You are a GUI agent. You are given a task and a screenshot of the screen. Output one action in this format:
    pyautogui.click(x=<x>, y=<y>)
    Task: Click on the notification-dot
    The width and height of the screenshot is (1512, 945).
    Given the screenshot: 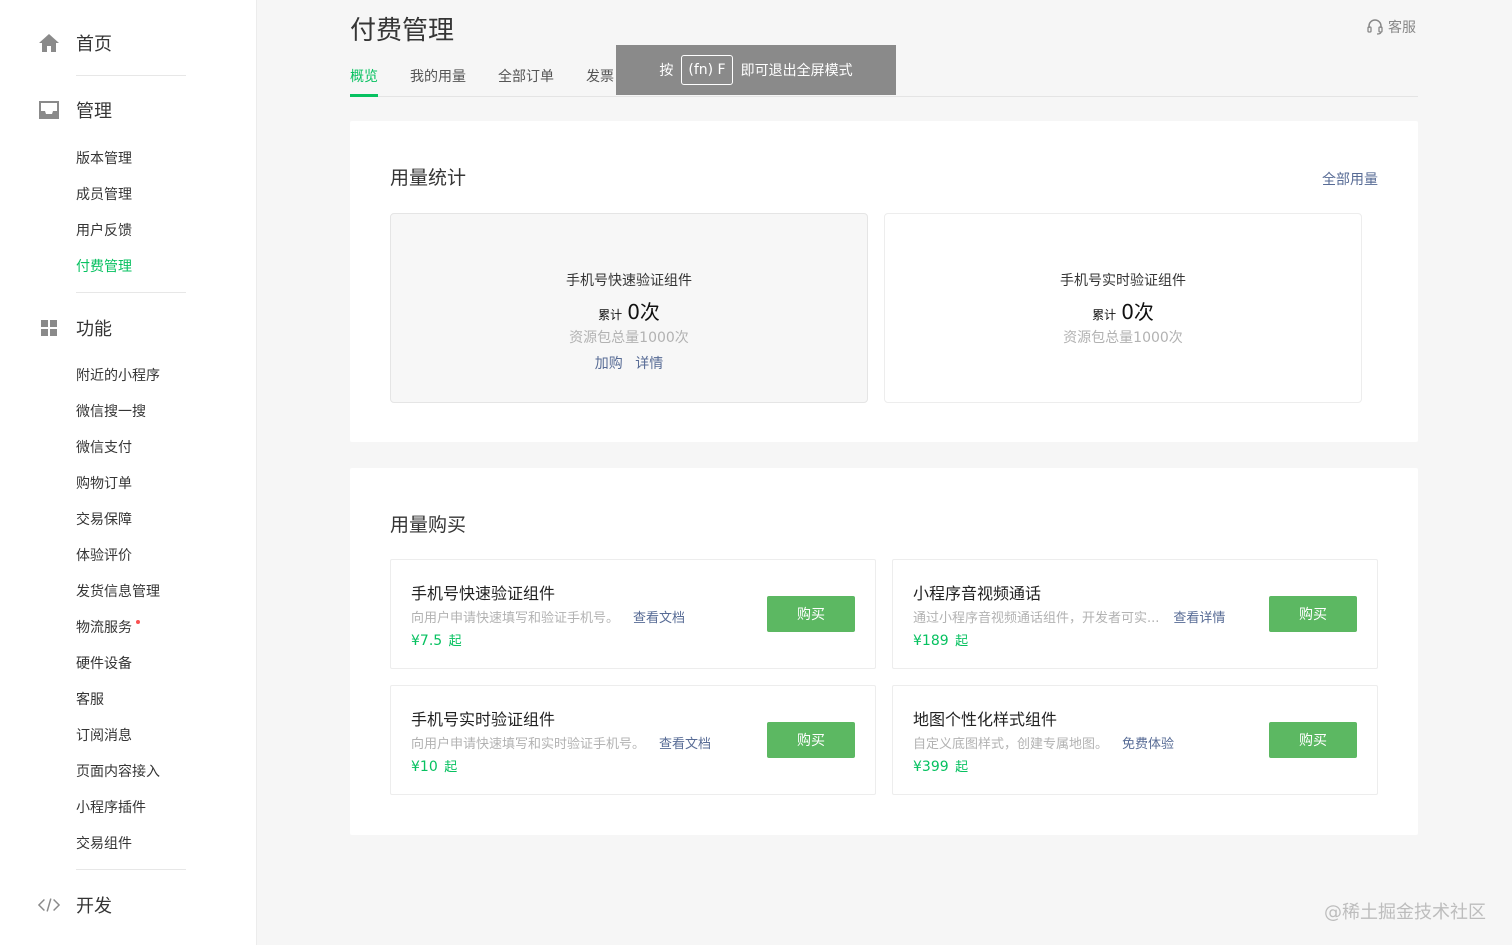 What is the action you would take?
    pyautogui.click(x=138, y=622)
    